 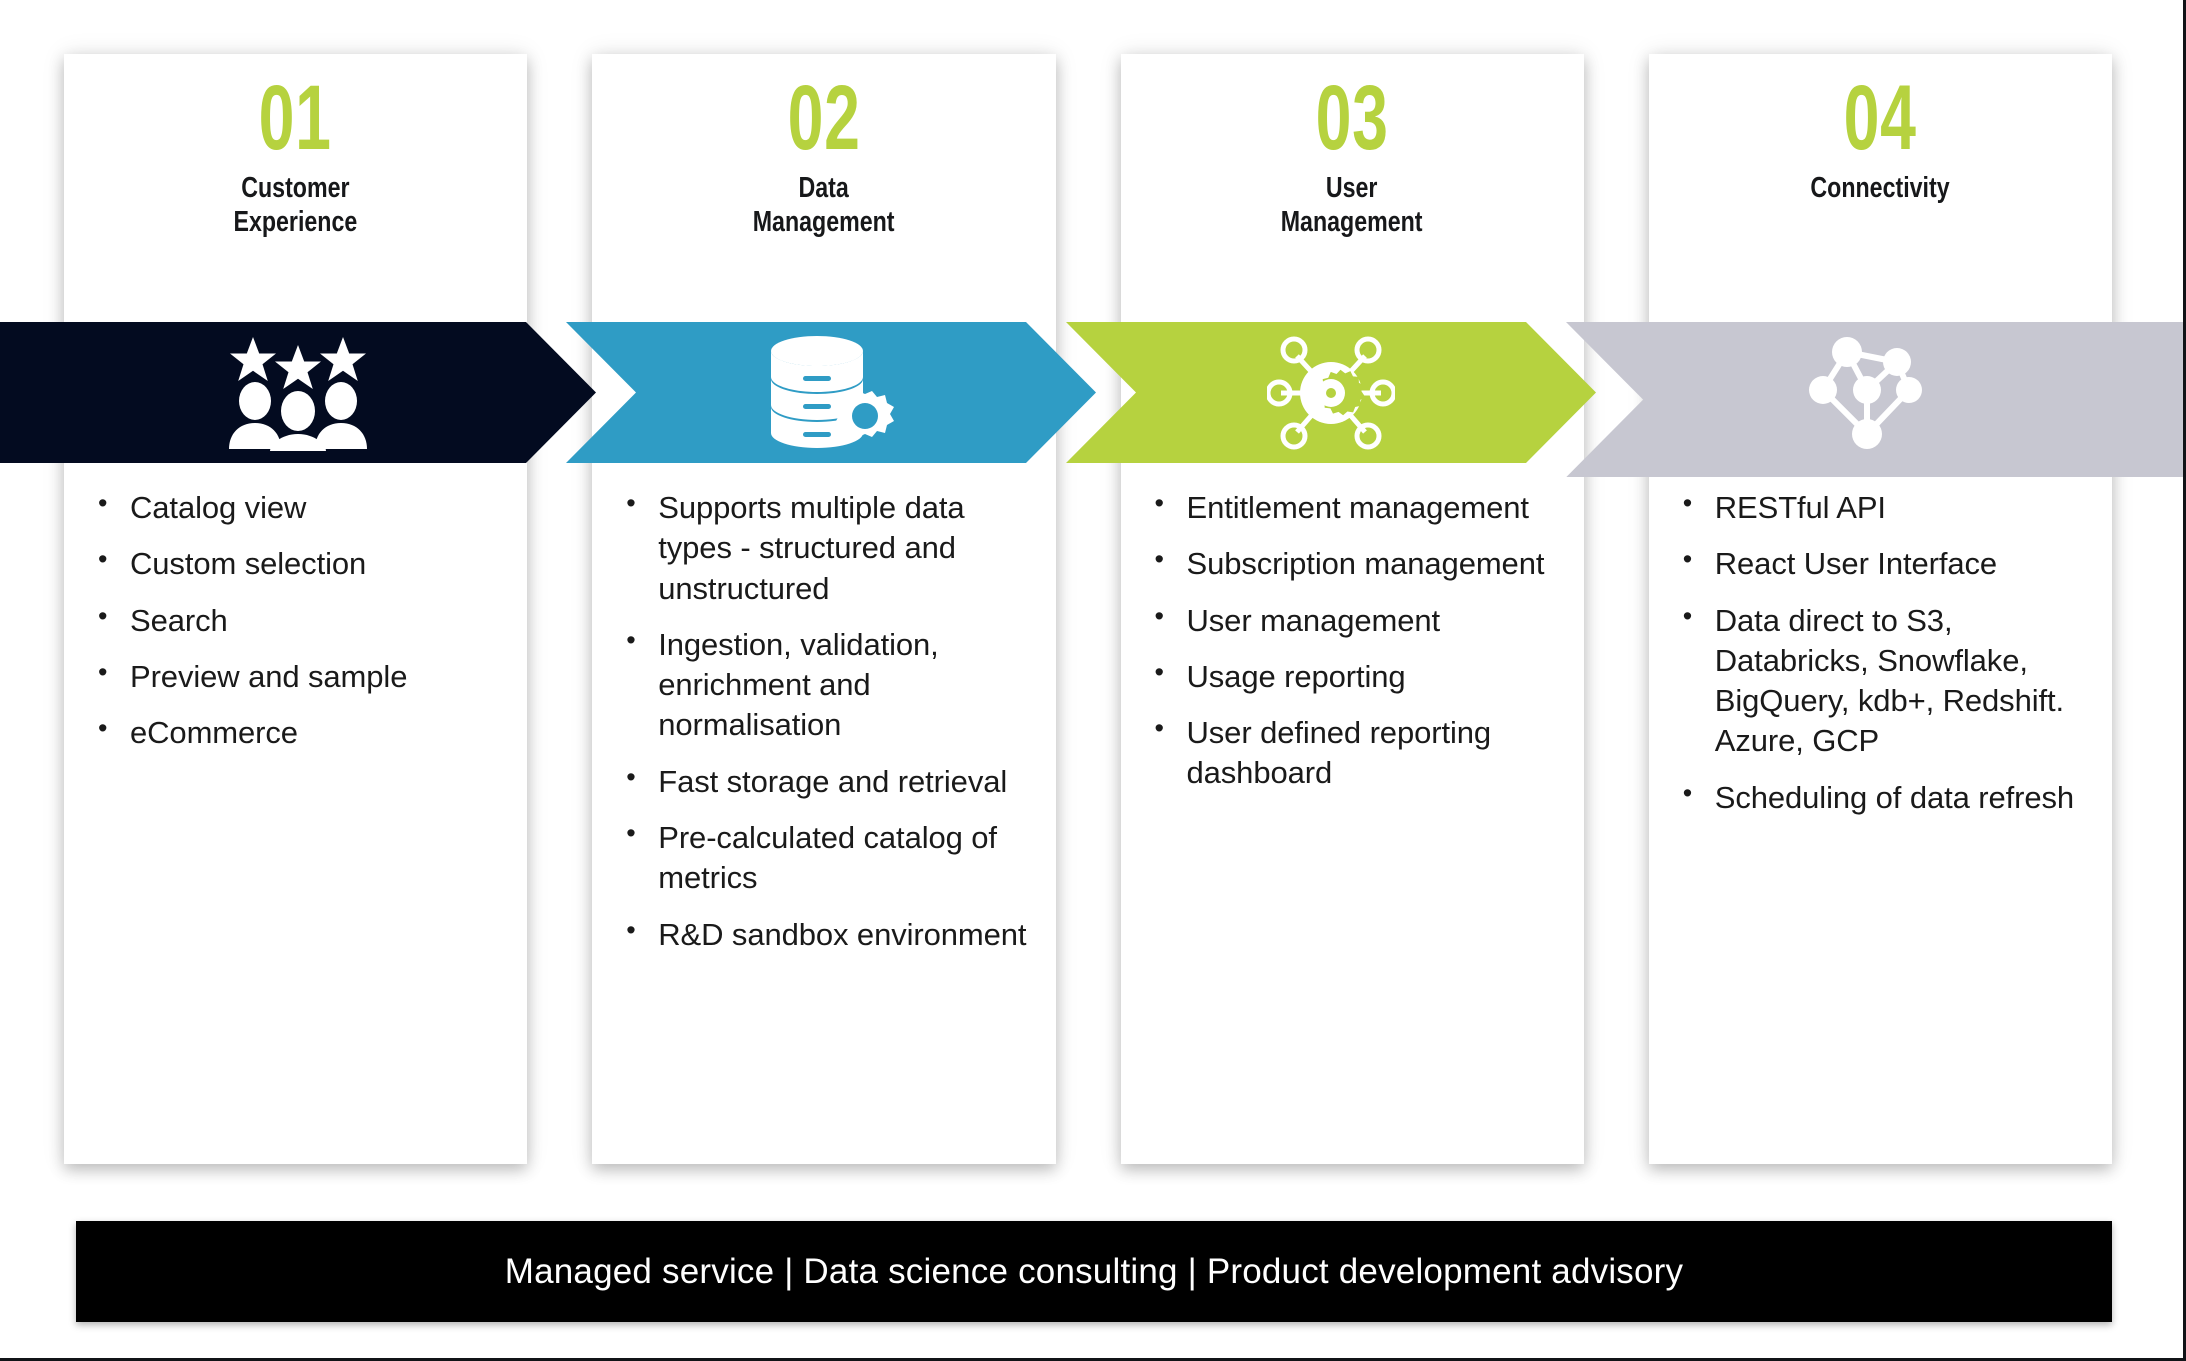 What do you see at coordinates (823, 205) in the screenshot?
I see `card-title-02: Data Management` at bounding box center [823, 205].